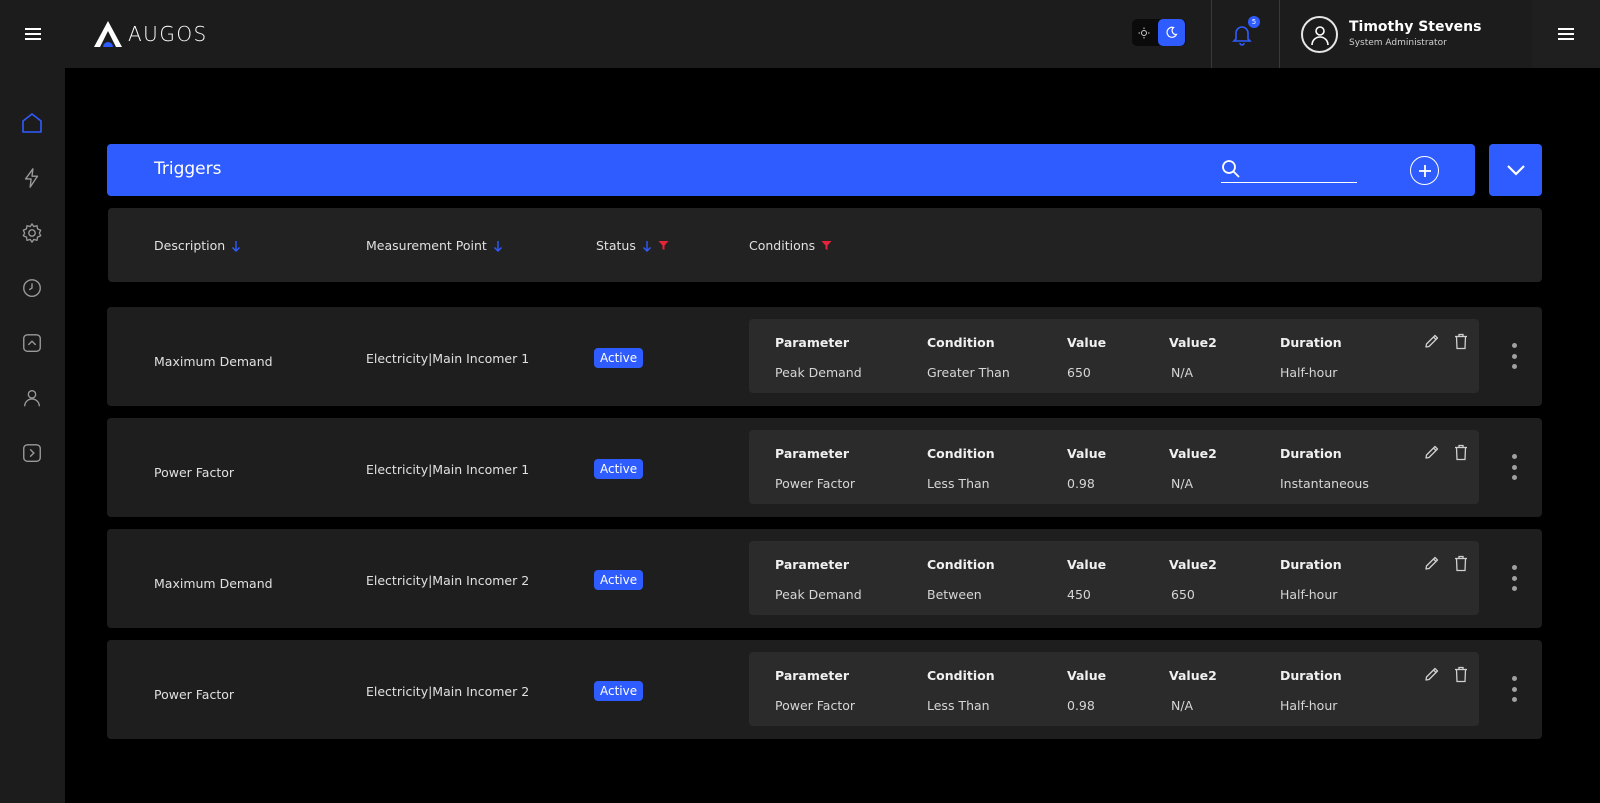 The width and height of the screenshot is (1600, 803). I want to click on condition-value: Greater Than, so click(968, 372).